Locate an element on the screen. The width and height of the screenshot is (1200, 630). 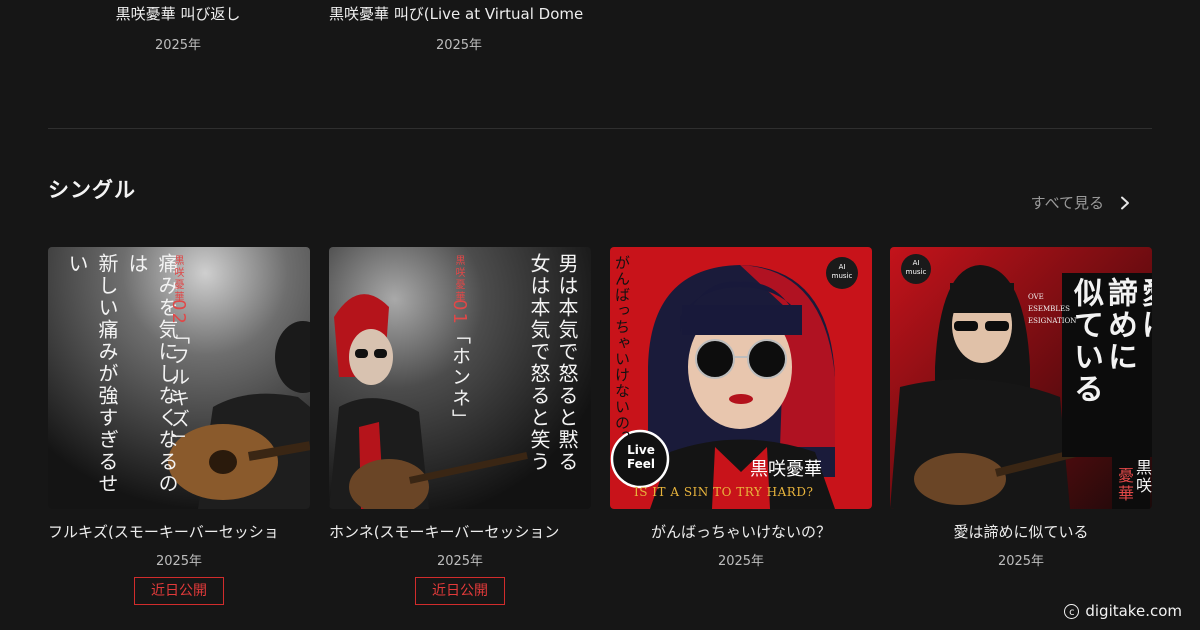
art-big-title-line: 諦めに is located at coordinates (1119, 325).